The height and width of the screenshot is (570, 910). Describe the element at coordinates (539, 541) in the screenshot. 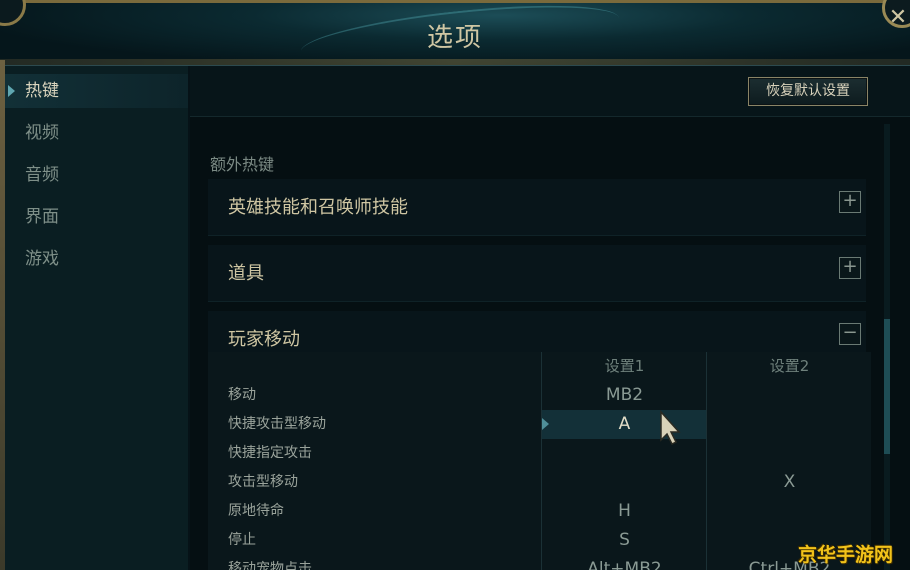

I see `table-row: 停止 S` at that location.